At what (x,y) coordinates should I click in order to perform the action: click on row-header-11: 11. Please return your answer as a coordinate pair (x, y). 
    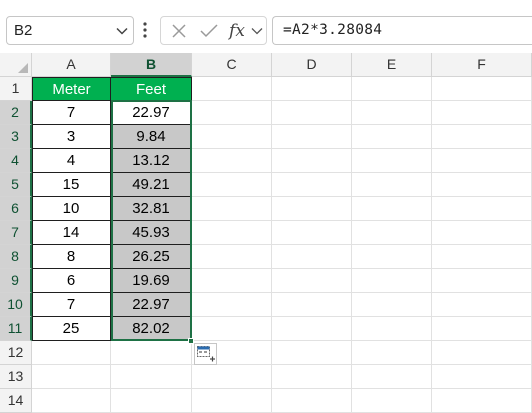
    Looking at the image, I should click on (16, 329).